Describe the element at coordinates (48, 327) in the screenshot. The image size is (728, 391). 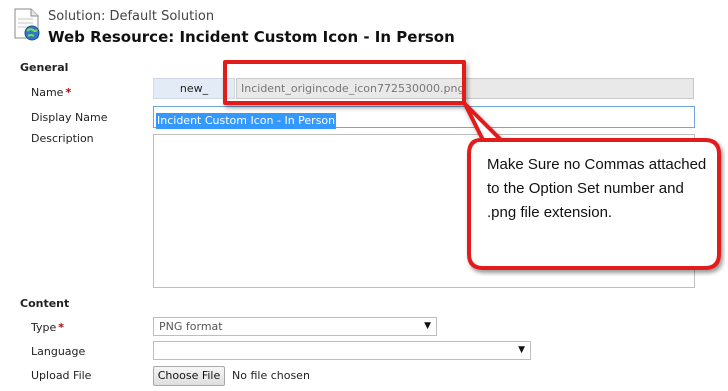
I see `type-label: Type *` at that location.